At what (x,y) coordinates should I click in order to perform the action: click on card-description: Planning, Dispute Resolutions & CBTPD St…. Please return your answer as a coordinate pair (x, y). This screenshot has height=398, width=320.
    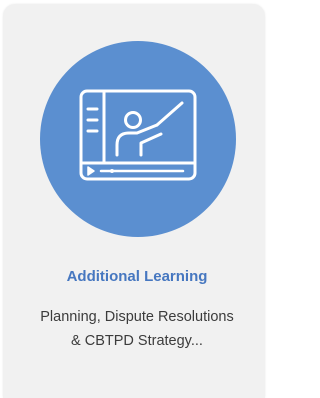
    Looking at the image, I should click on (137, 329).